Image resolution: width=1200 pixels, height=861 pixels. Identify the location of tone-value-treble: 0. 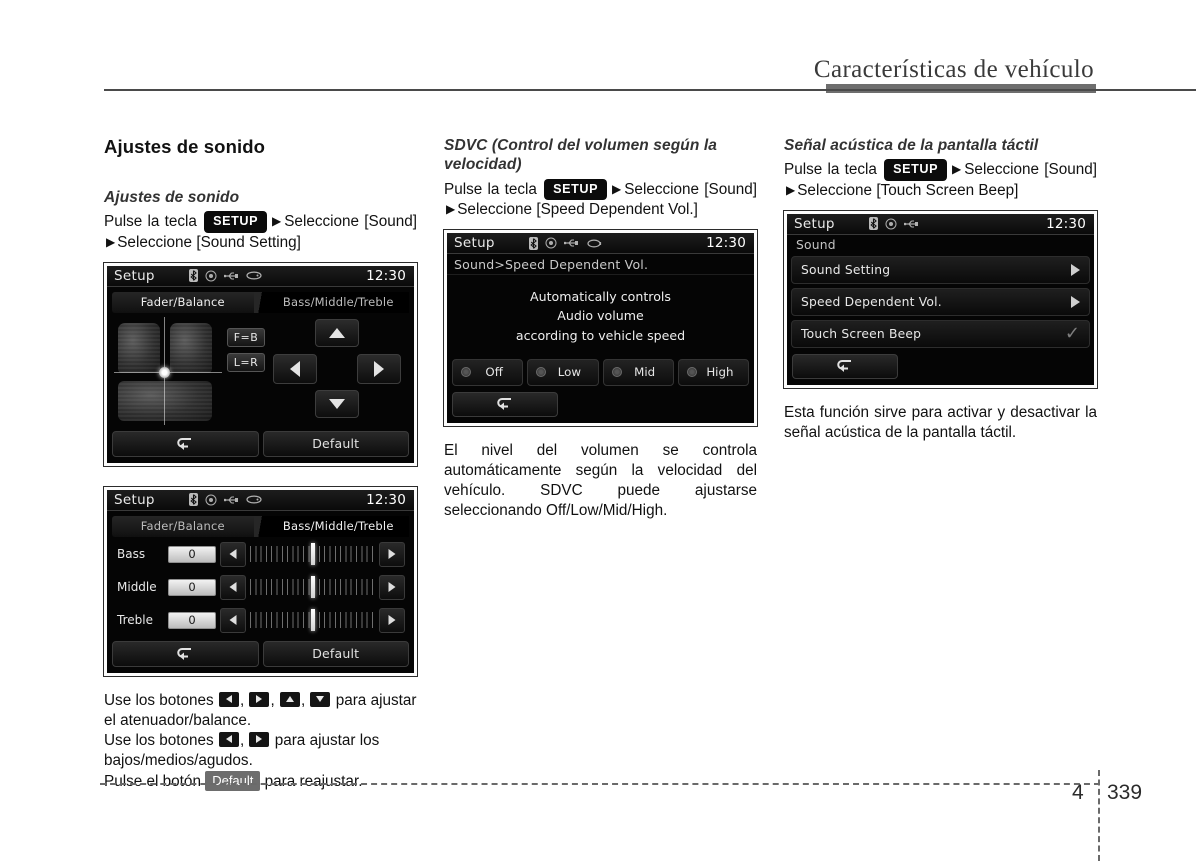
(192, 620).